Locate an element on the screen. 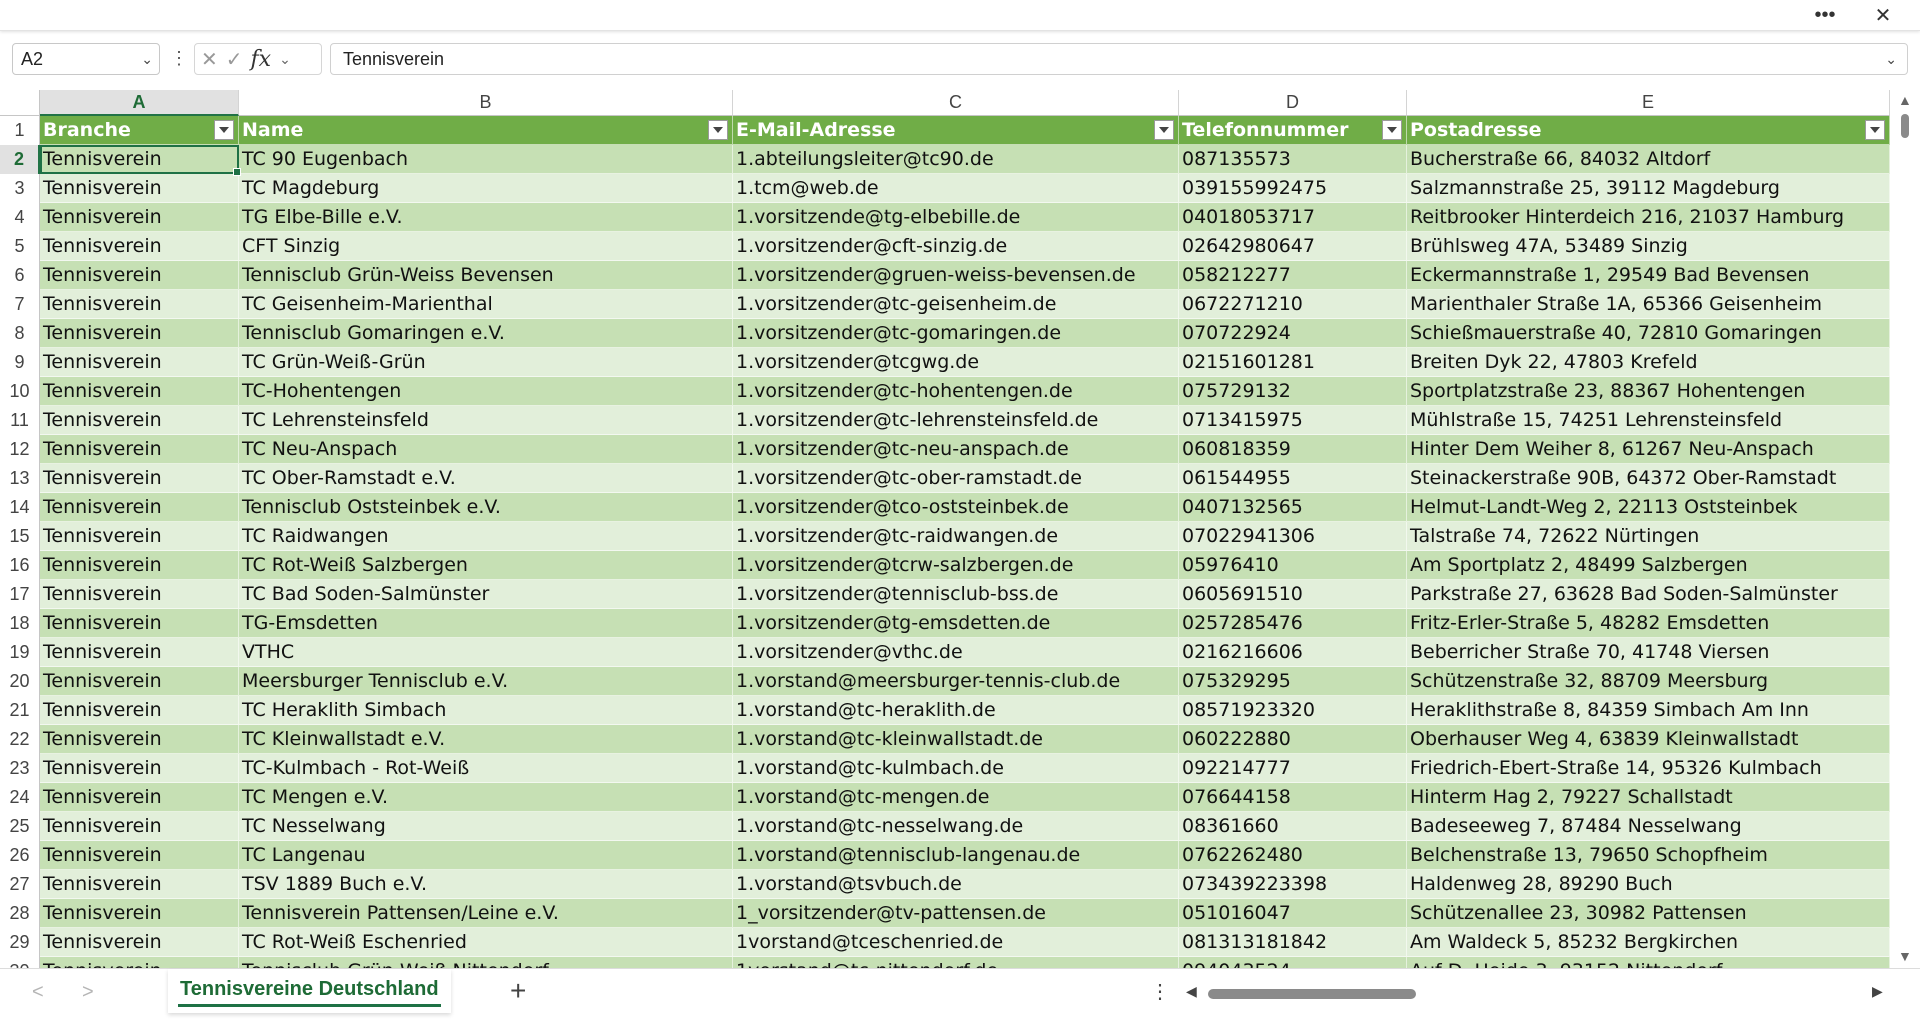  row-header: 26 is located at coordinates (20, 855).